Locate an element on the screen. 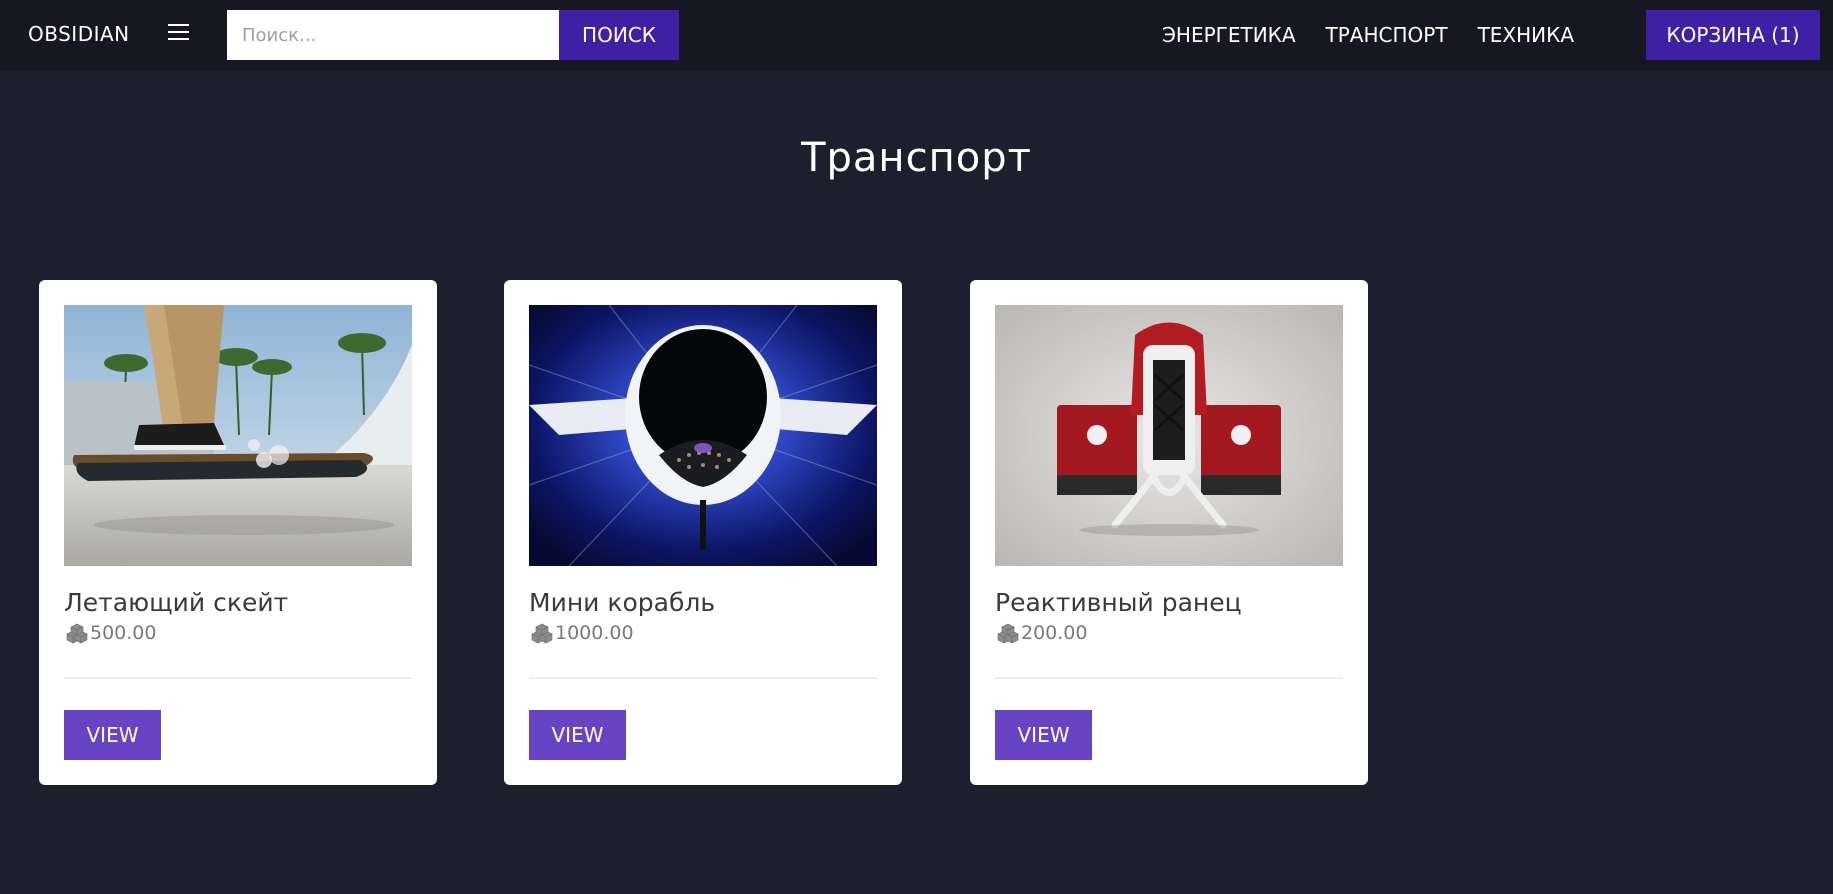  nav-link-energy: ЭНЕРГЕТИКА is located at coordinates (1229, 35).